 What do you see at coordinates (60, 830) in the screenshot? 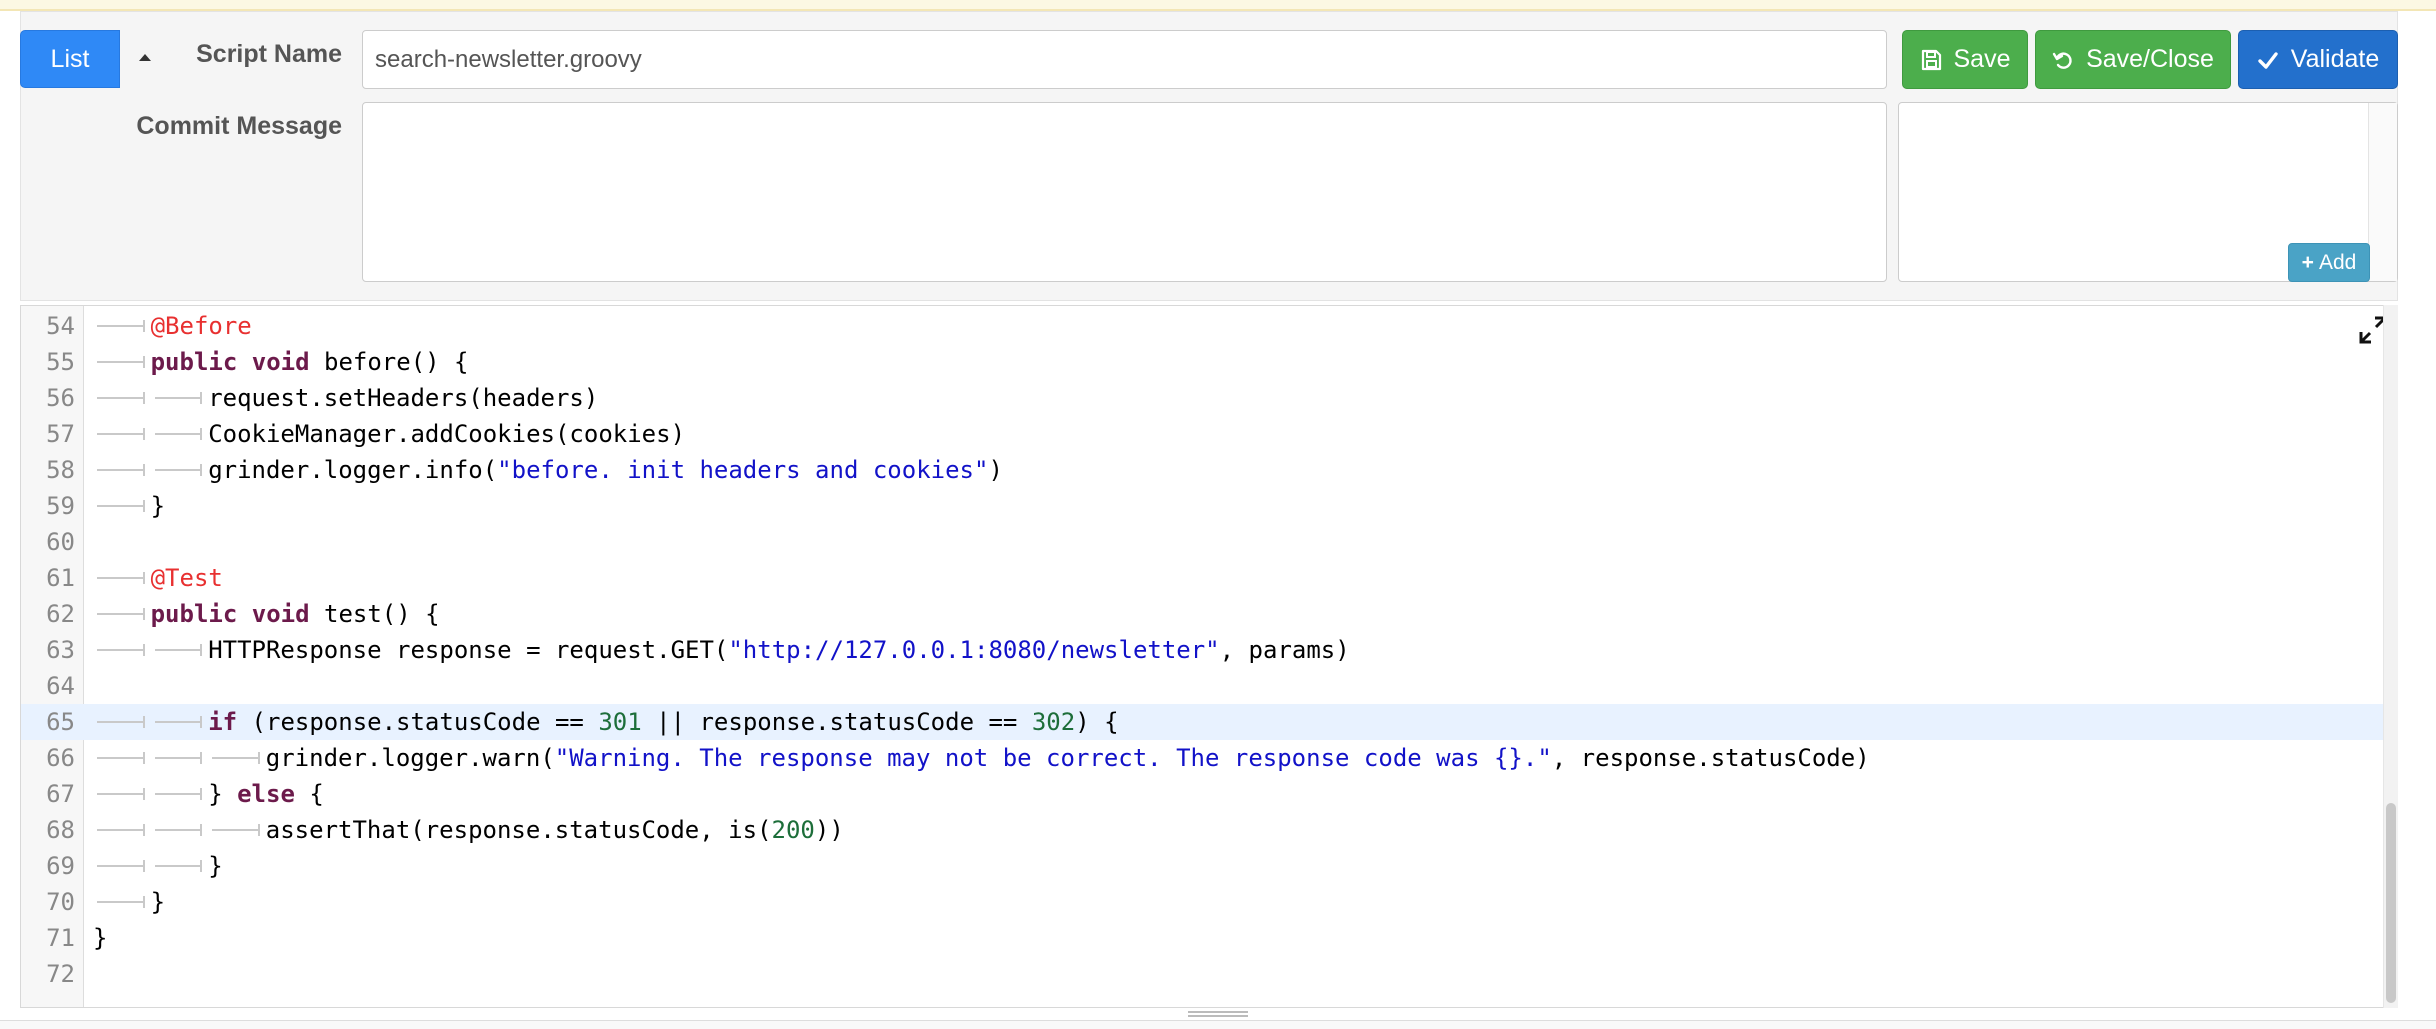
I see `line-number: 68` at bounding box center [60, 830].